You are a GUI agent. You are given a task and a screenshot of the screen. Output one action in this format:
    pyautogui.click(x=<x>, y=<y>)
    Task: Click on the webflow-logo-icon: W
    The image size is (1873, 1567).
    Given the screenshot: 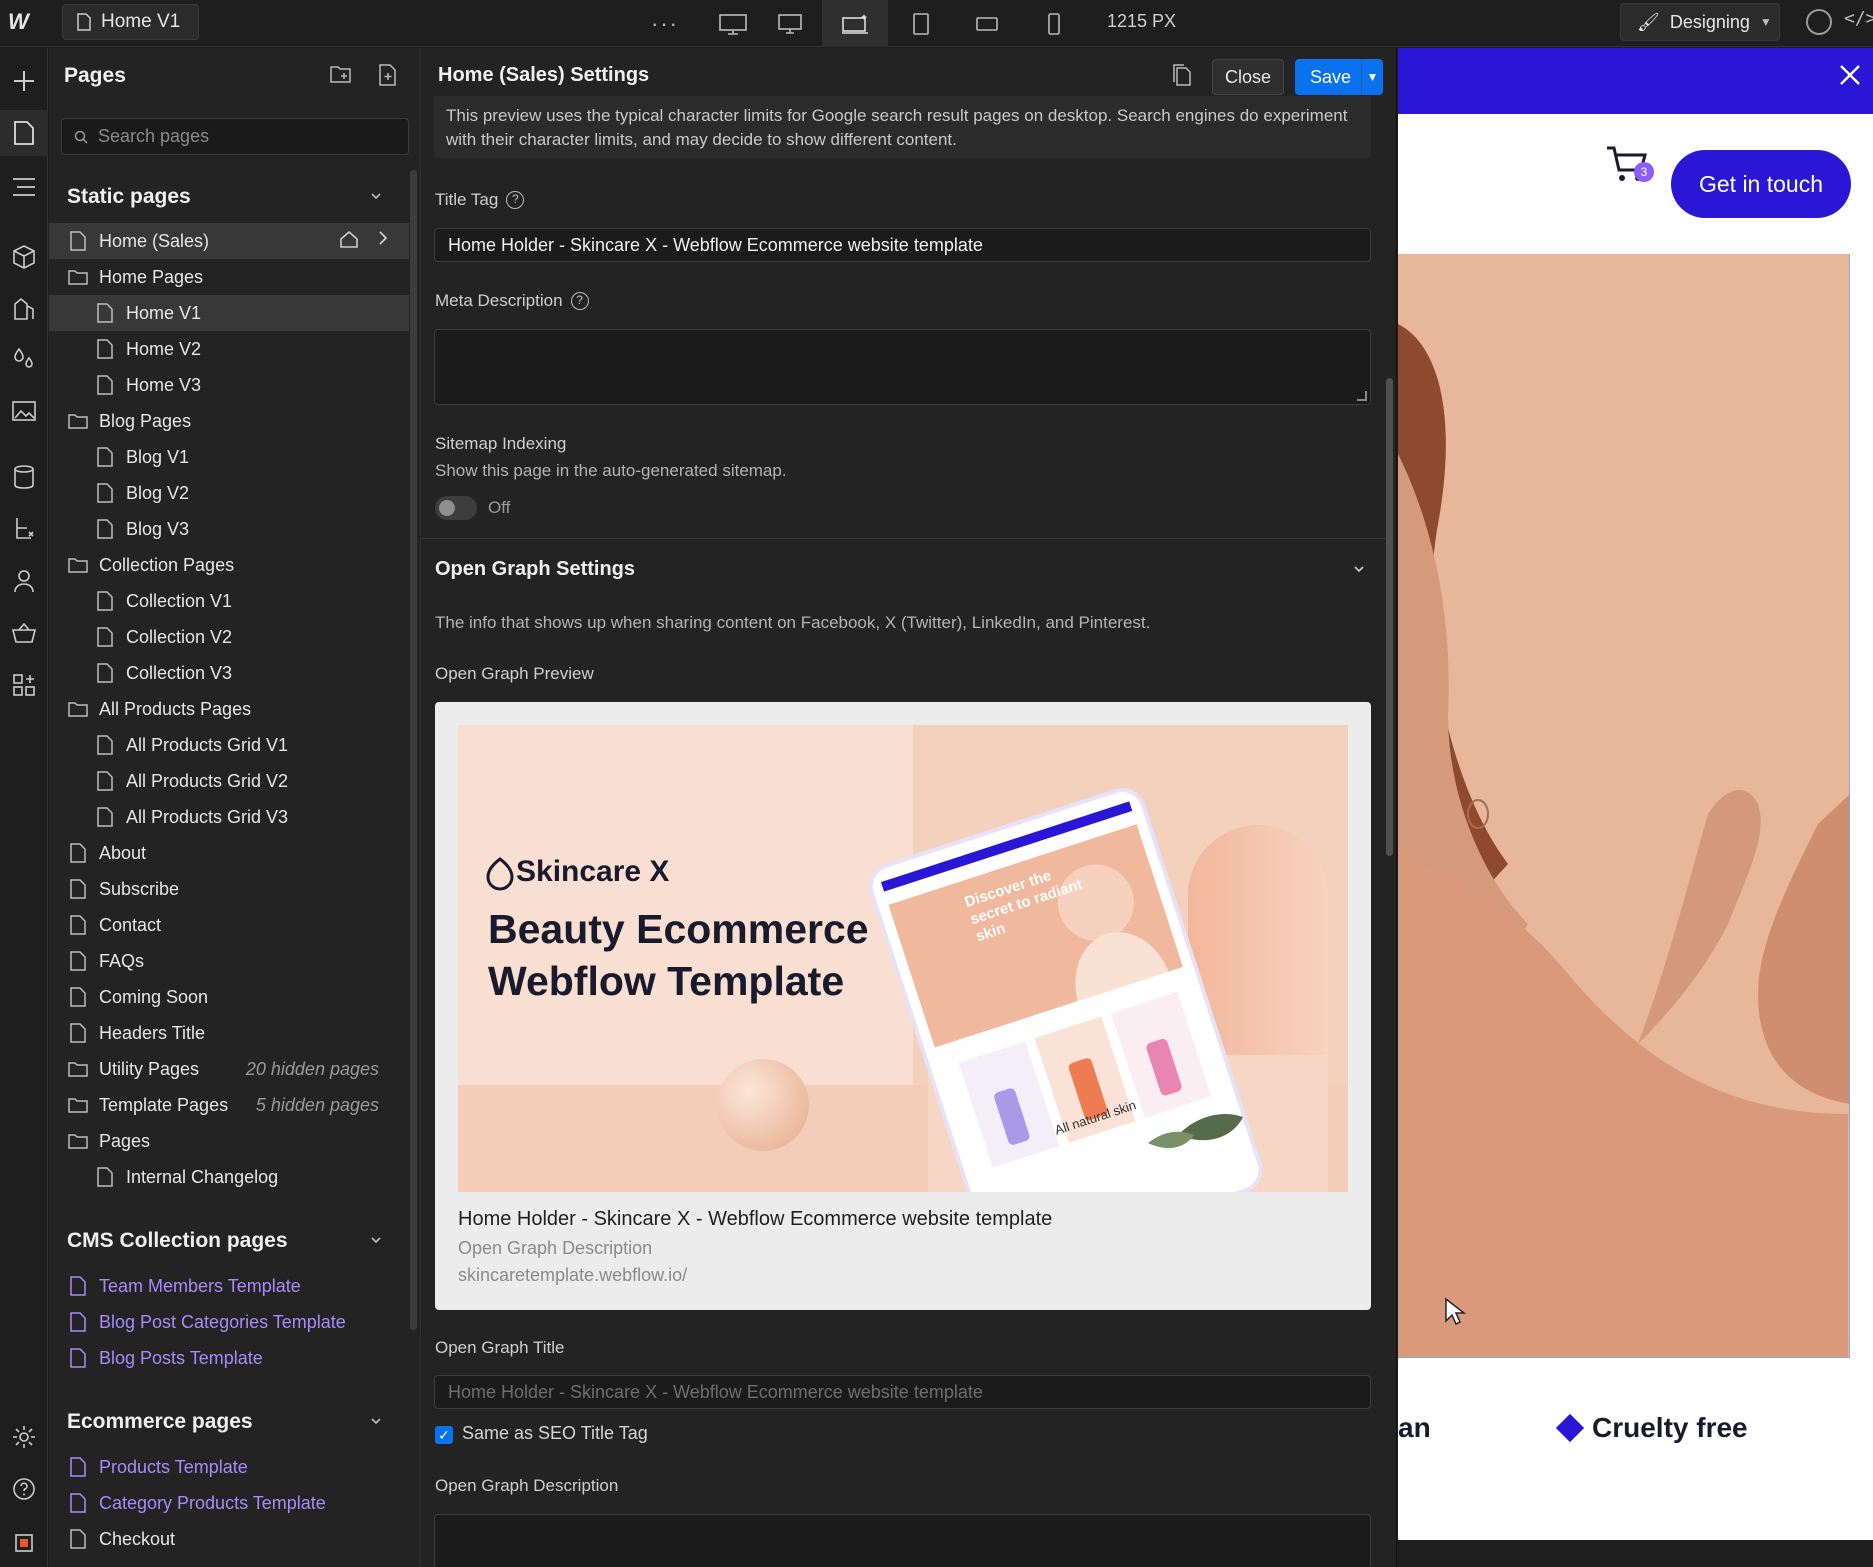 What is the action you would take?
    pyautogui.click(x=24, y=22)
    